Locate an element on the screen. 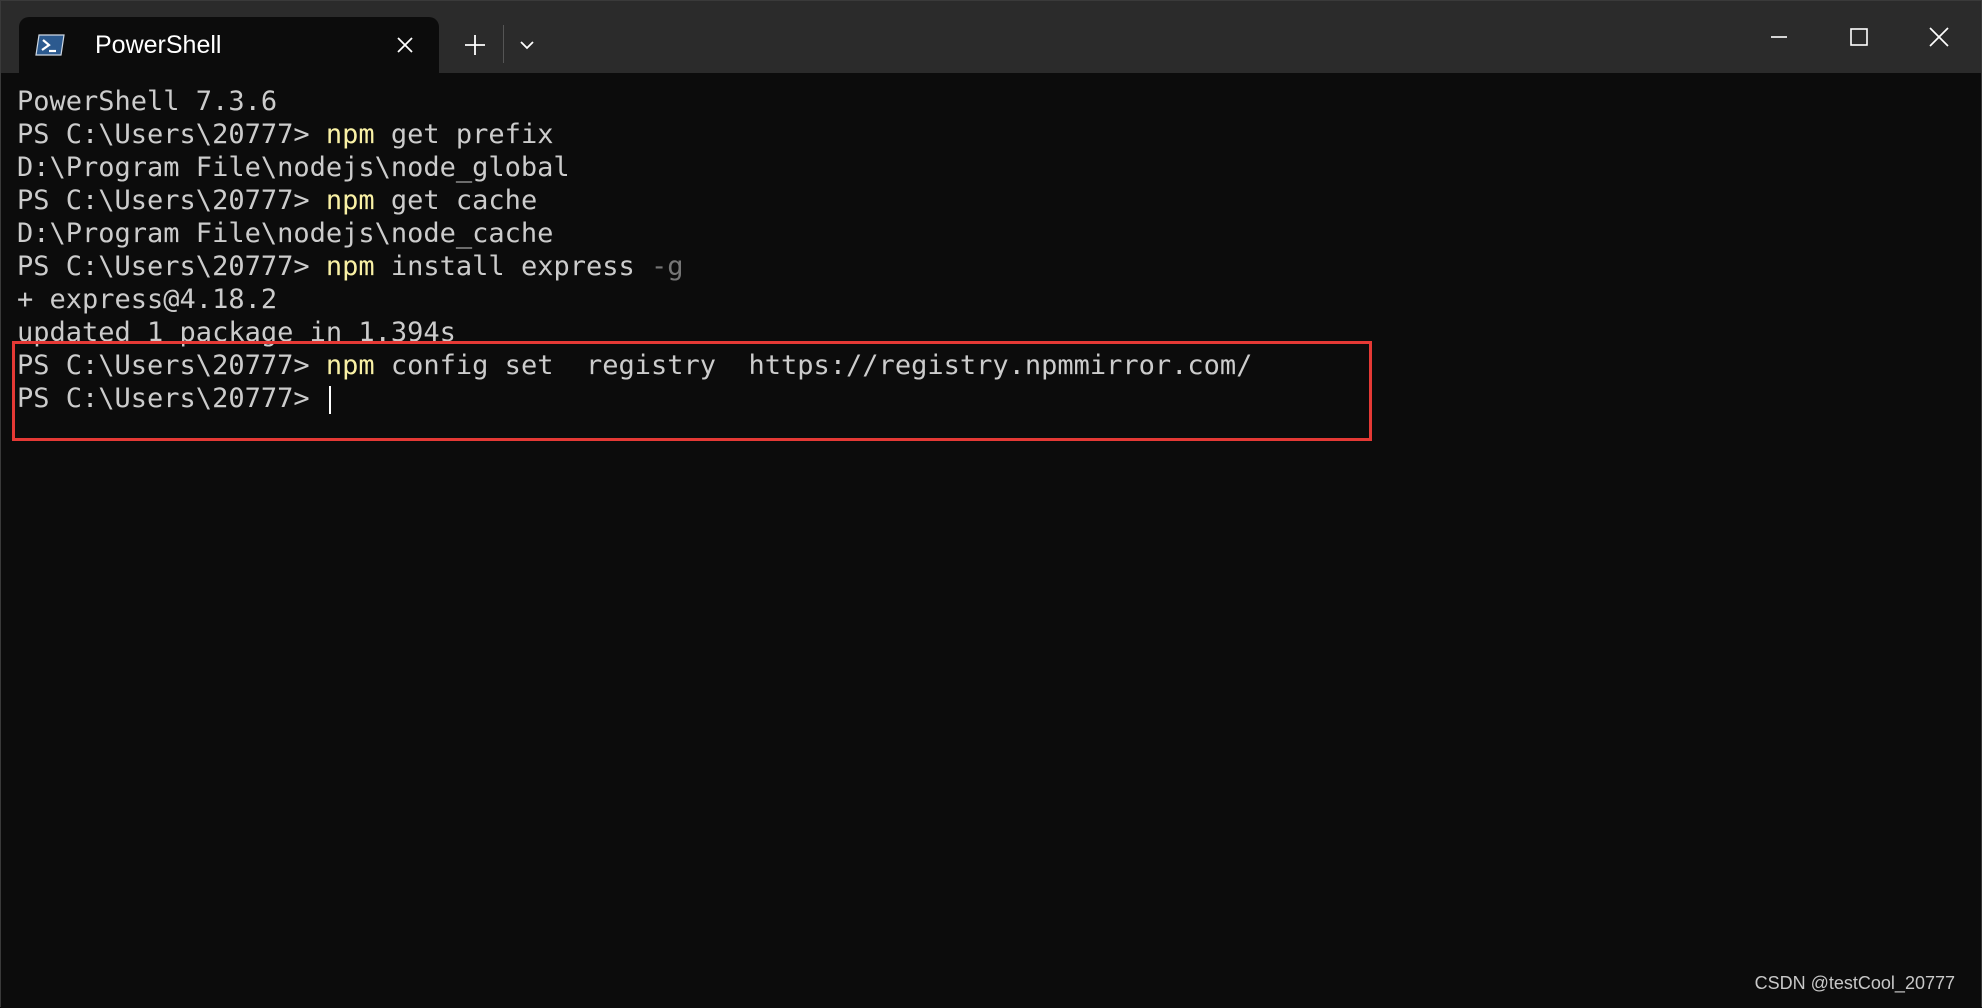 This screenshot has height=1008, width=1982. maximize-button is located at coordinates (1859, 37).